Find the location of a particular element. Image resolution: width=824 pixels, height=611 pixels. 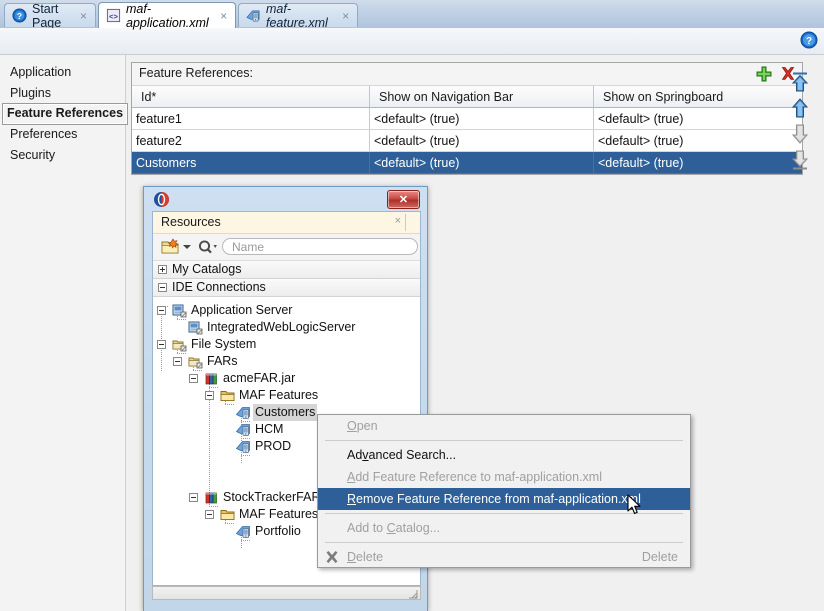

jar-archive-icon is located at coordinates (211, 379).